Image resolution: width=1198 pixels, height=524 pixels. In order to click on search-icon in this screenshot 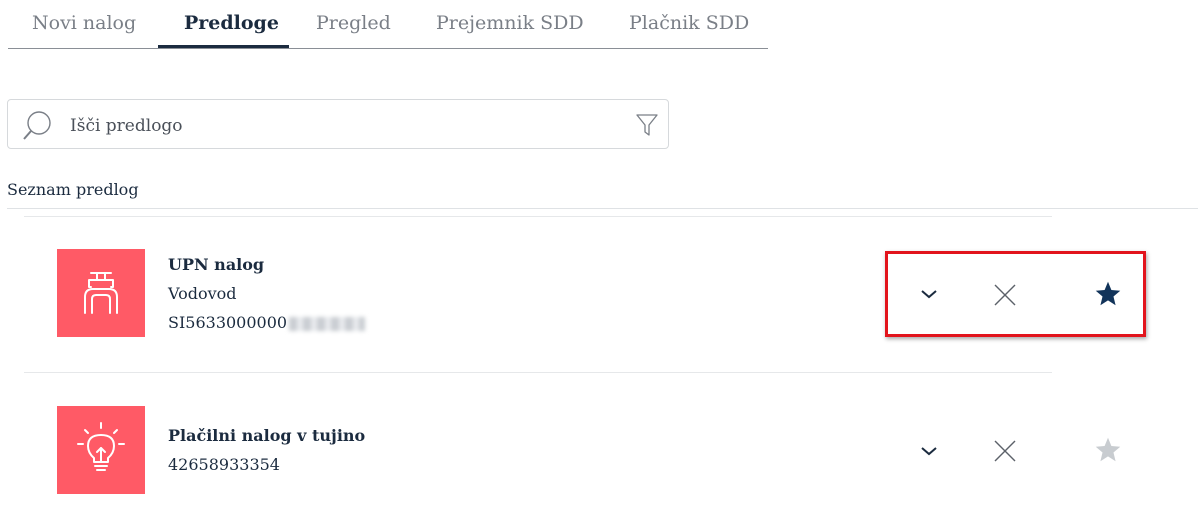, I will do `click(37, 125)`.